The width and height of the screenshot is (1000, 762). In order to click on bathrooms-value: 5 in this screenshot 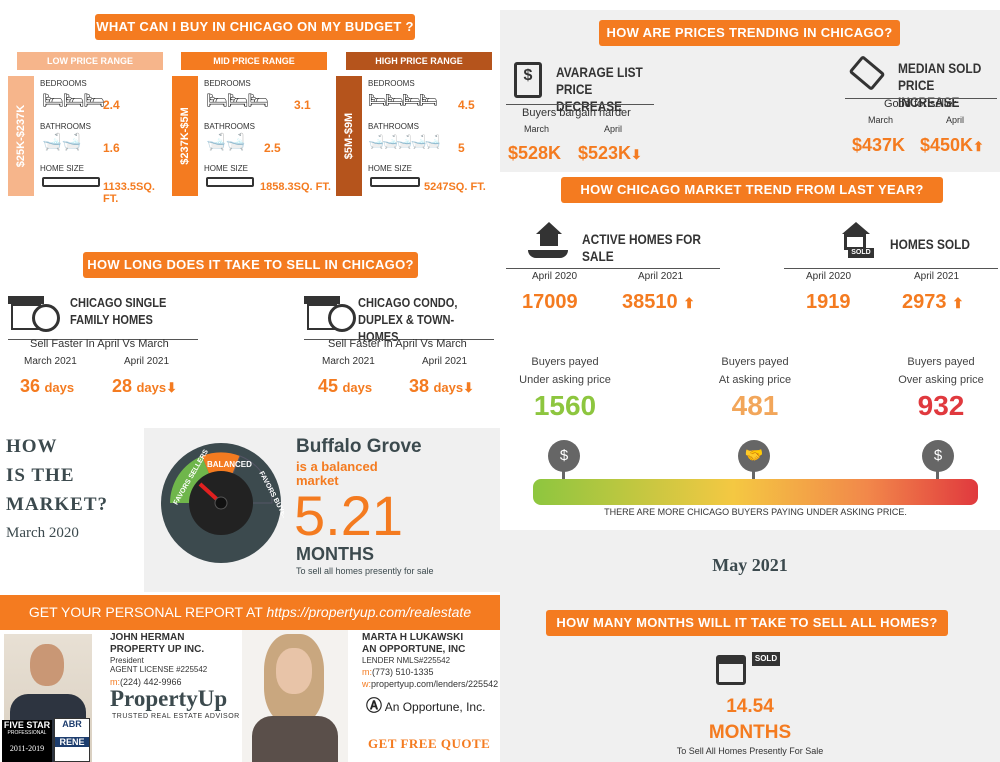, I will do `click(461, 148)`.